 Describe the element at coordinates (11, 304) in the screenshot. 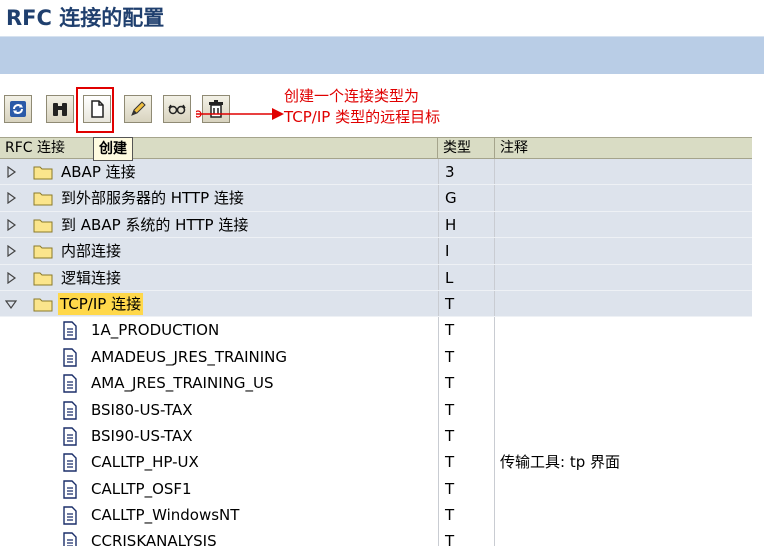

I see `collapse-triangle-icon` at that location.